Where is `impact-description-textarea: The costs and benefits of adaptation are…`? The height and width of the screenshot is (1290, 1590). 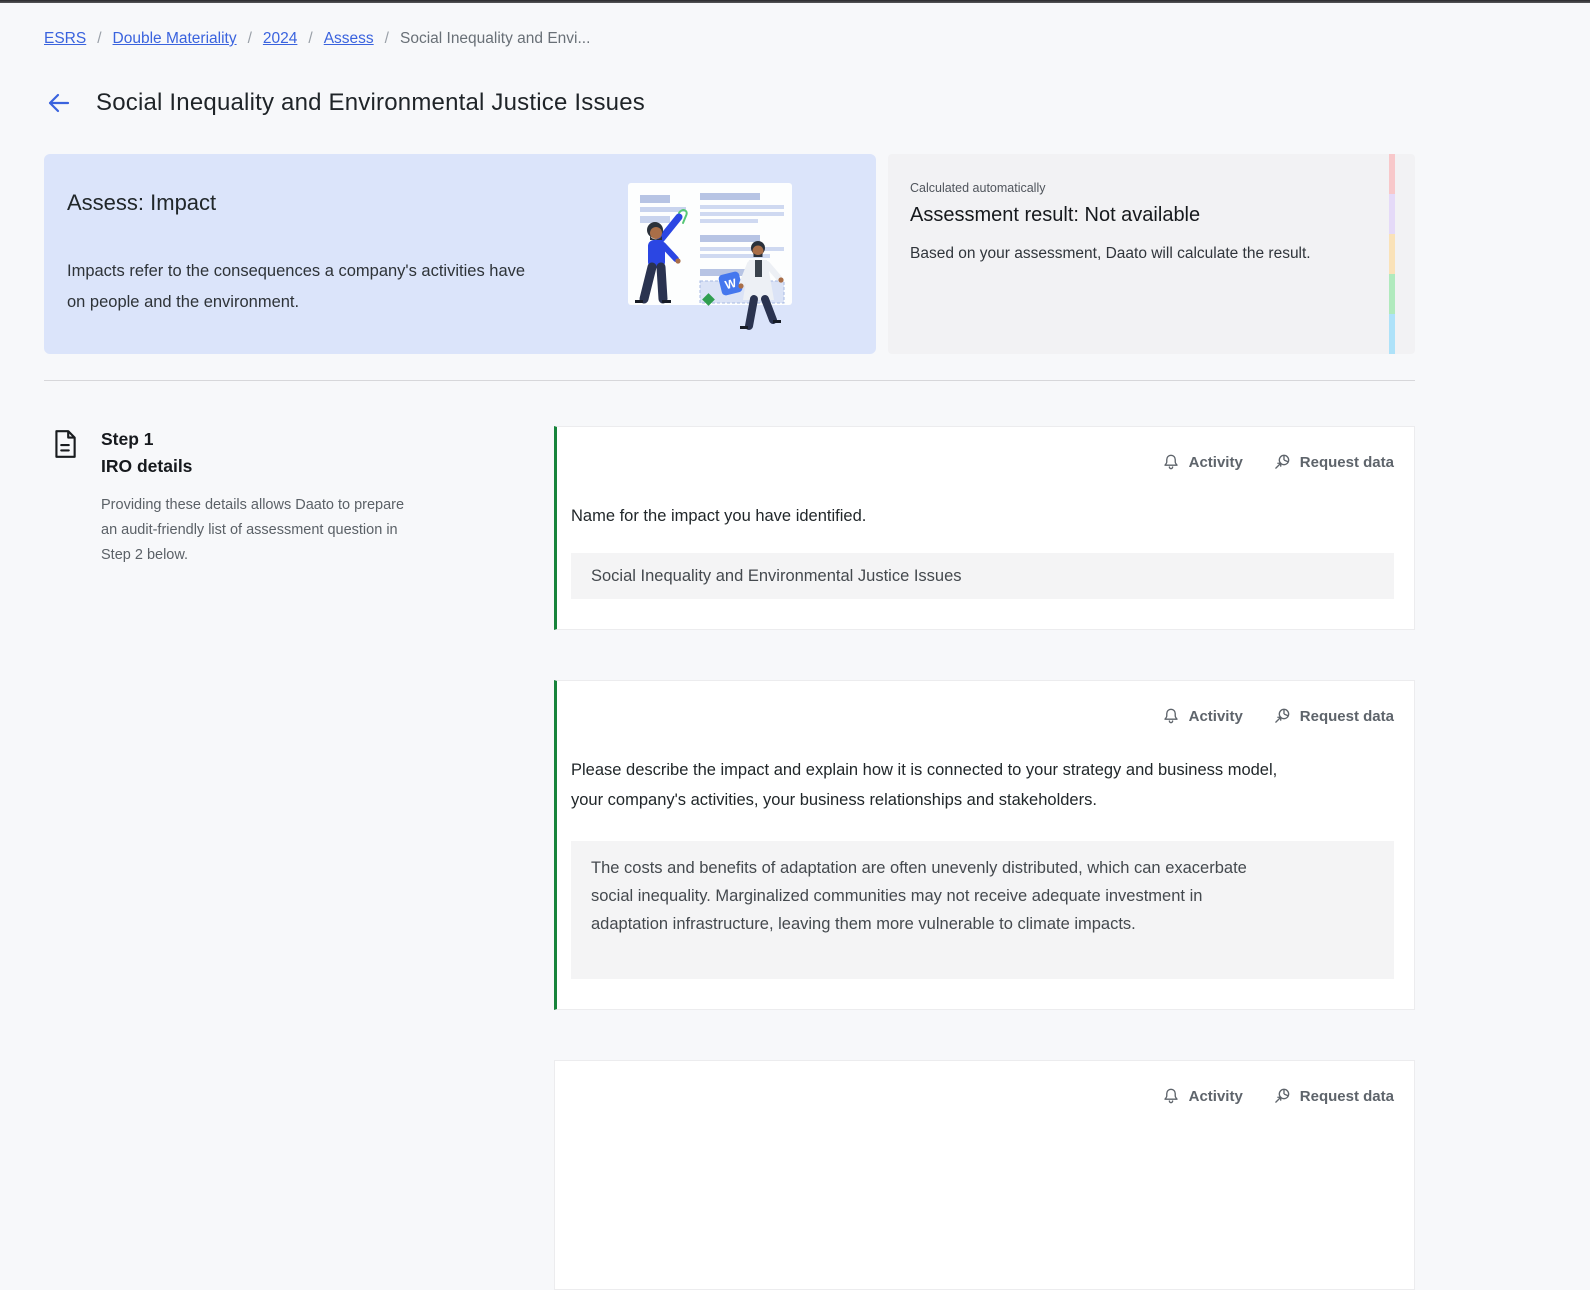 impact-description-textarea: The costs and benefits of adaptation are… is located at coordinates (982, 910).